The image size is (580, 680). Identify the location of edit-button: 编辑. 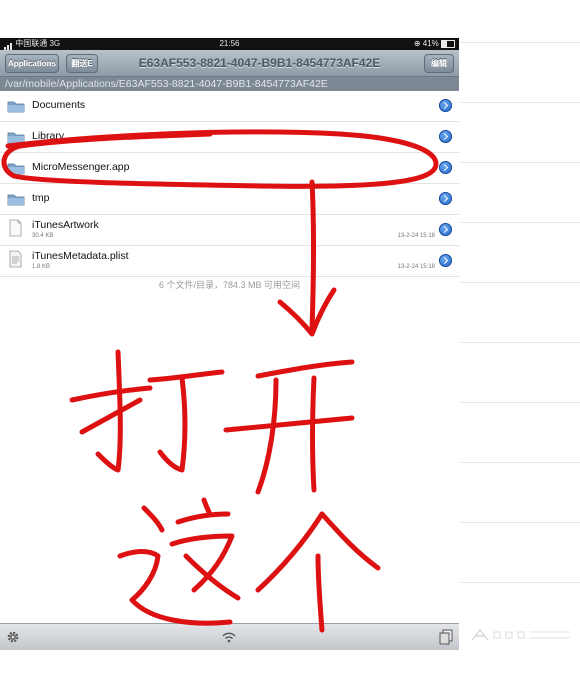
(439, 63).